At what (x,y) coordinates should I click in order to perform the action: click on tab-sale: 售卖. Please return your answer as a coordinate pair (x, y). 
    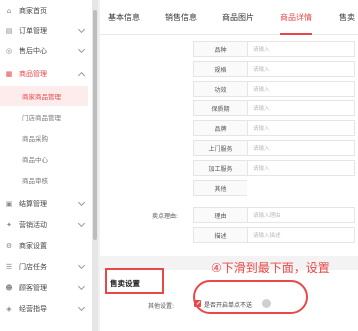
    Looking at the image, I should click on (347, 17).